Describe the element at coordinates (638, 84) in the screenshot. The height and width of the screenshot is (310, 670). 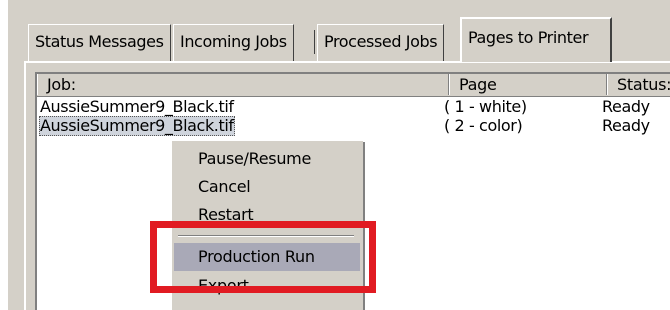
I see `column-header-status: Status:` at that location.